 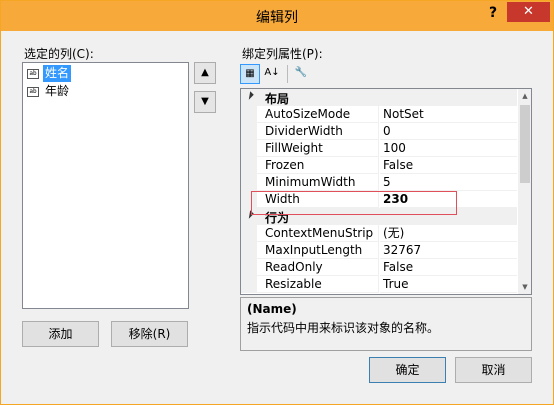 I want to click on list-item-label: 姓名, so click(x=57, y=73).